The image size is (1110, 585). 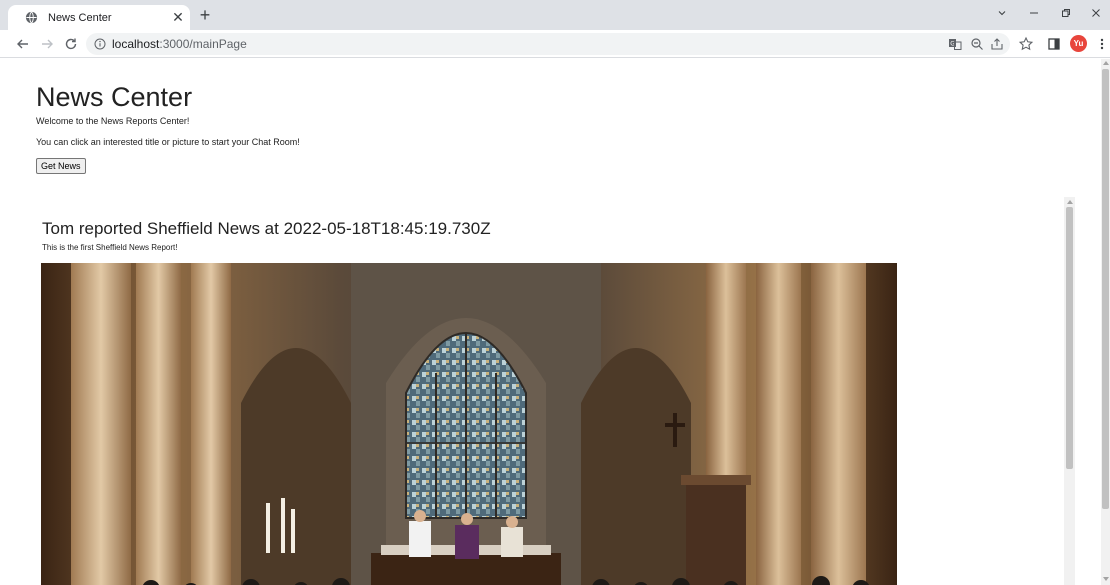 What do you see at coordinates (178, 17) in the screenshot?
I see `tab-close-icon: ✕` at bounding box center [178, 17].